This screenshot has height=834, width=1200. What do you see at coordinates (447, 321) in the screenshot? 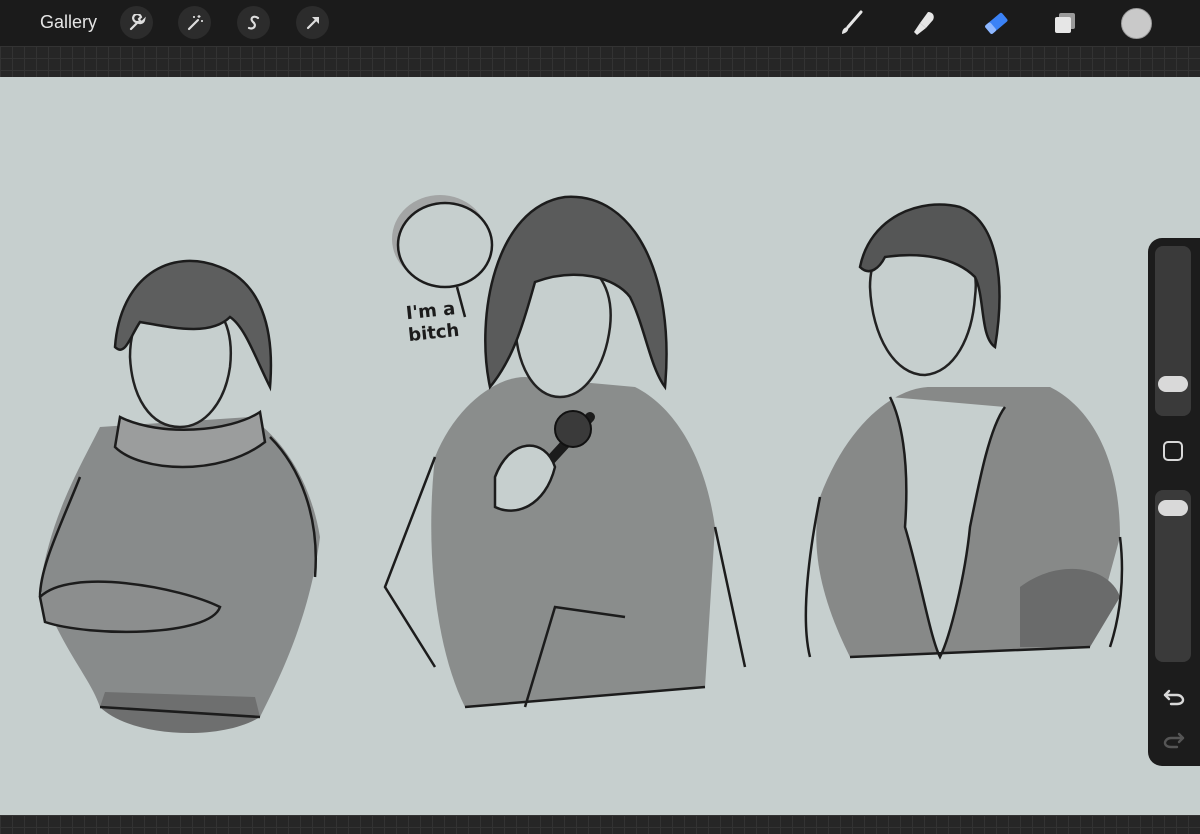
I see `speech-bubble-text: I'm a bitch` at bounding box center [447, 321].